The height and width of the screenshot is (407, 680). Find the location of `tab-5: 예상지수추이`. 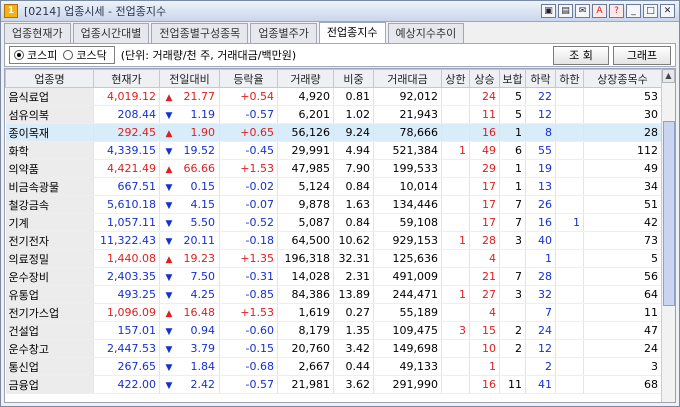

tab-5: 예상지수추이 is located at coordinates (426, 33).